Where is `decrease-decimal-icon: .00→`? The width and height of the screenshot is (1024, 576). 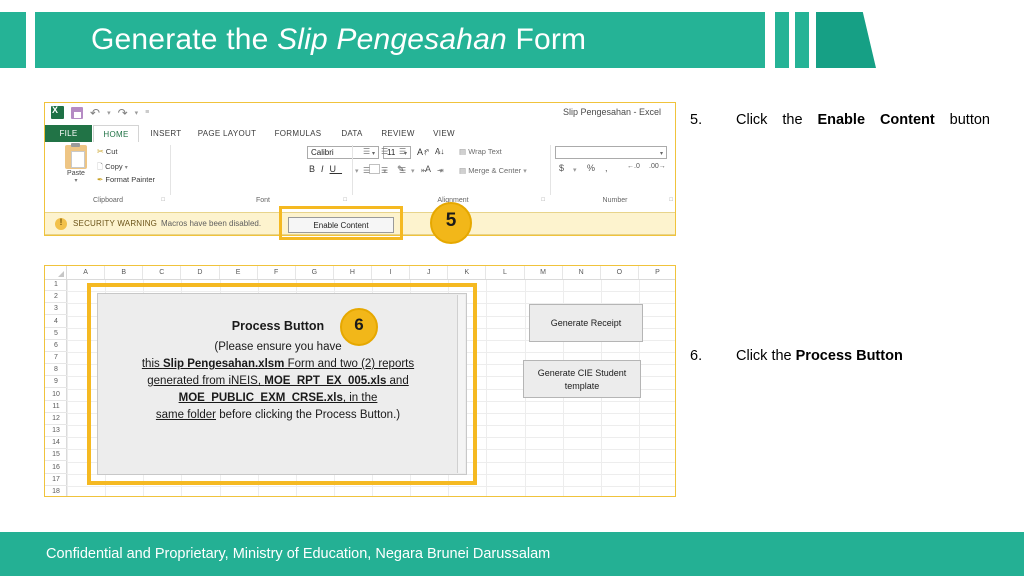 decrease-decimal-icon: .00→ is located at coordinates (657, 166).